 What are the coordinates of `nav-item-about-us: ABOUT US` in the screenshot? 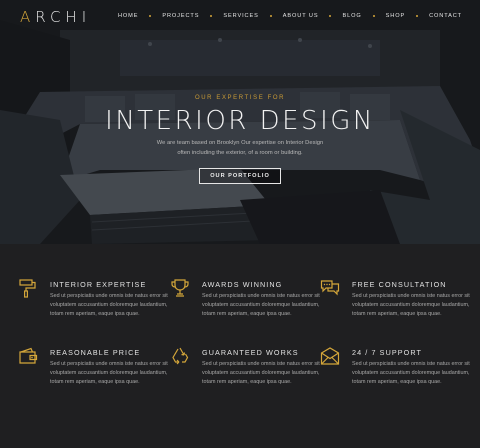 It's located at (301, 16).